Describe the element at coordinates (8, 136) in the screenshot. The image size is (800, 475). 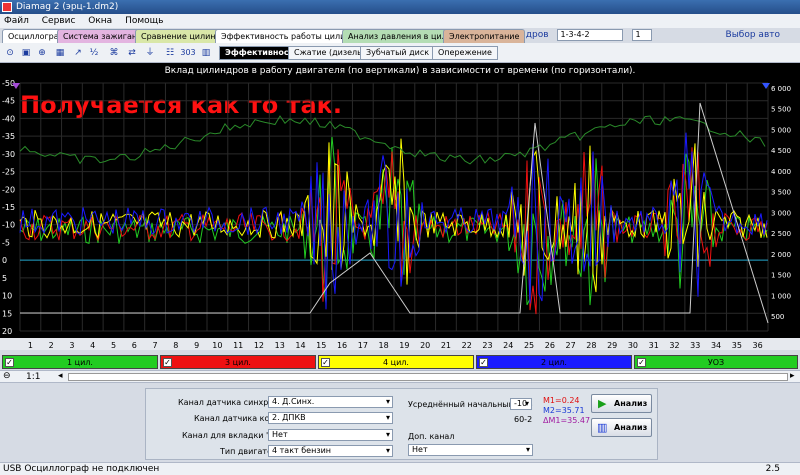
I see `y-left-tick: -35` at that location.